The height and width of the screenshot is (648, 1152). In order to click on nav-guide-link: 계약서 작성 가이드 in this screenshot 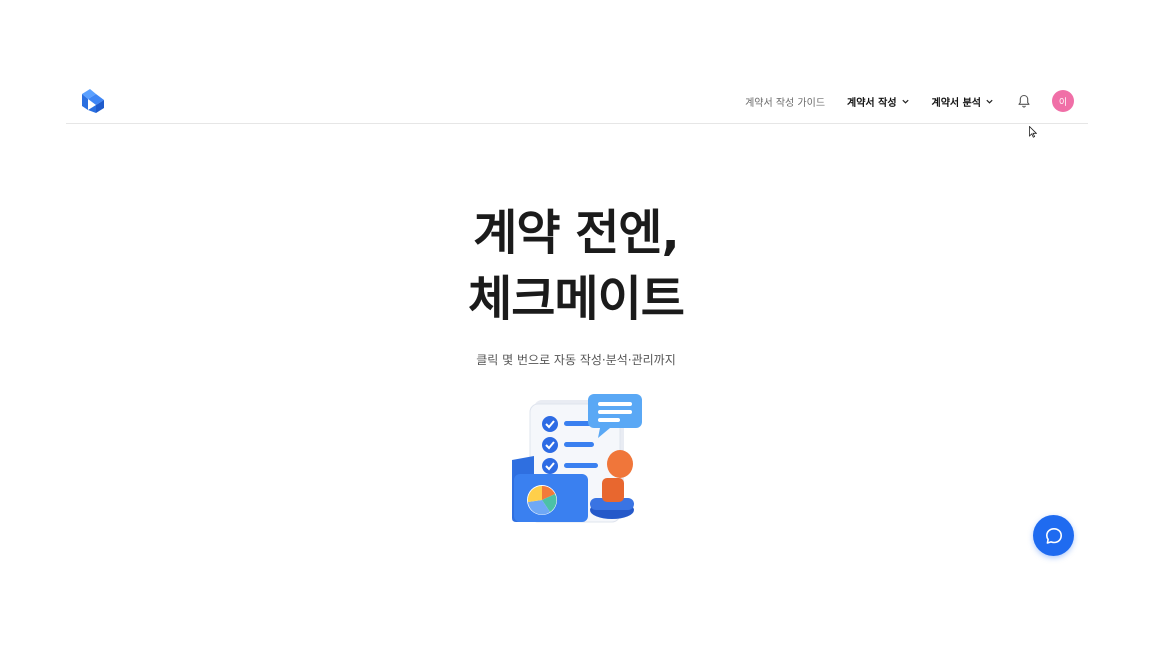, I will do `click(785, 101)`.